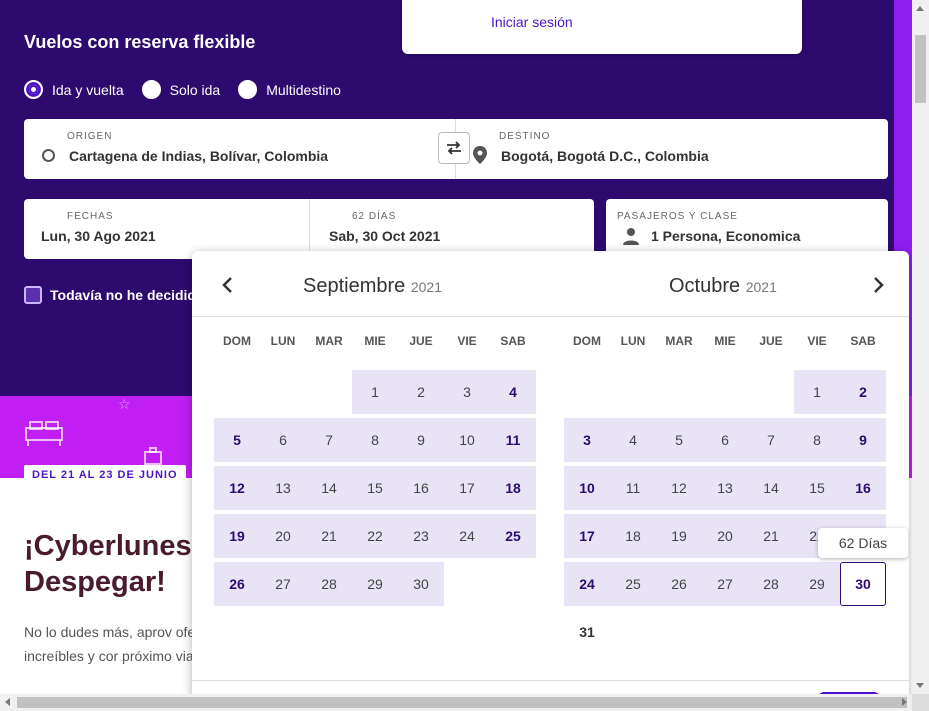 The image size is (929, 711). I want to click on scroll-down-icon, so click(920, 685).